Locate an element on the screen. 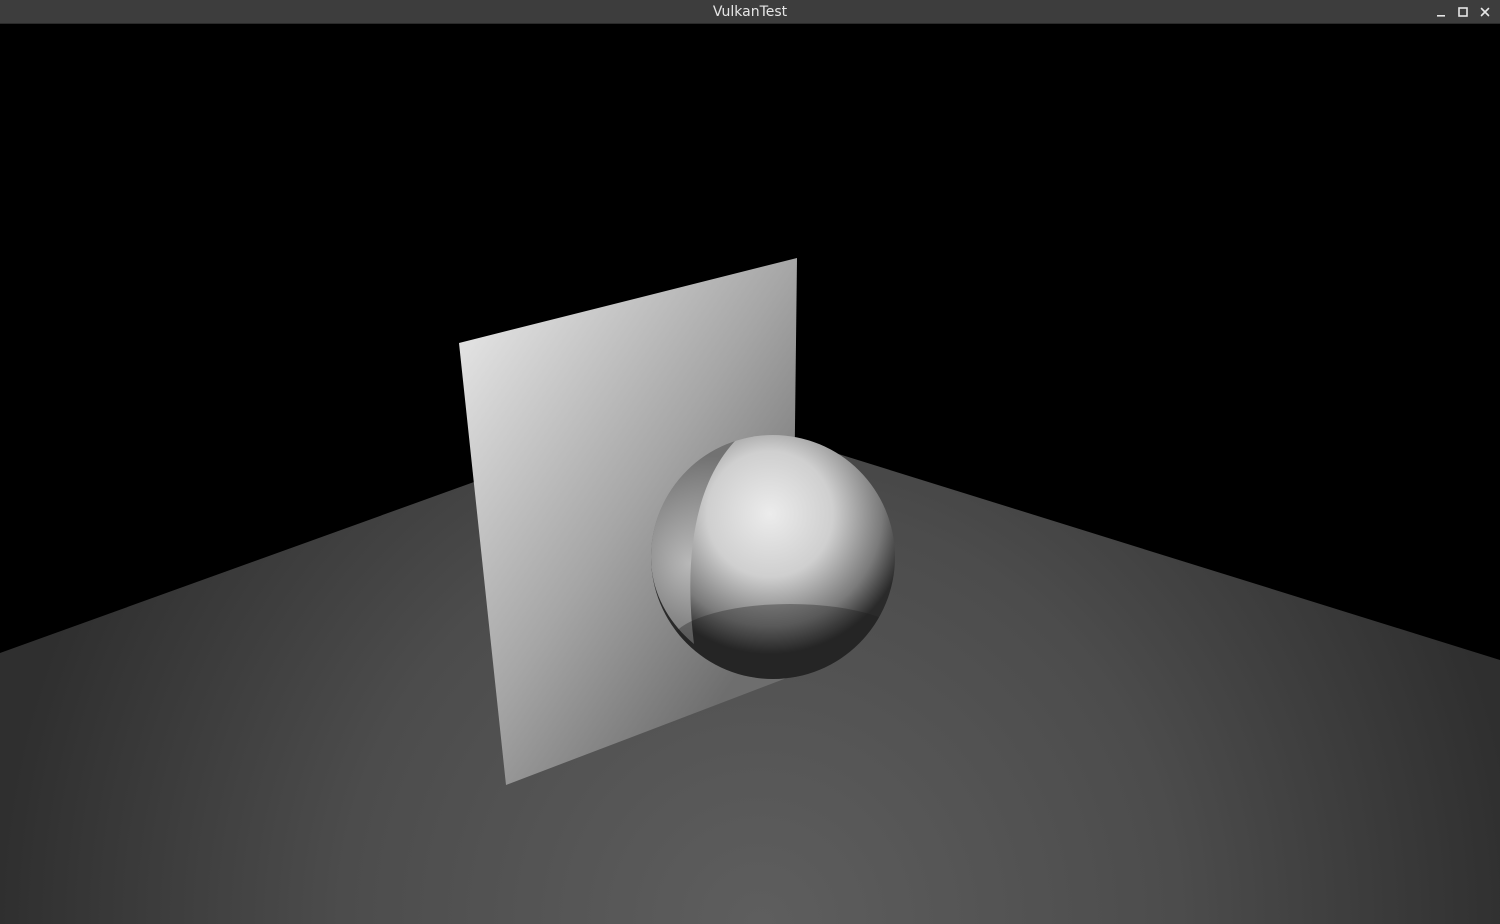 Image resolution: width=1500 pixels, height=924 pixels. close-icon is located at coordinates (1485, 12).